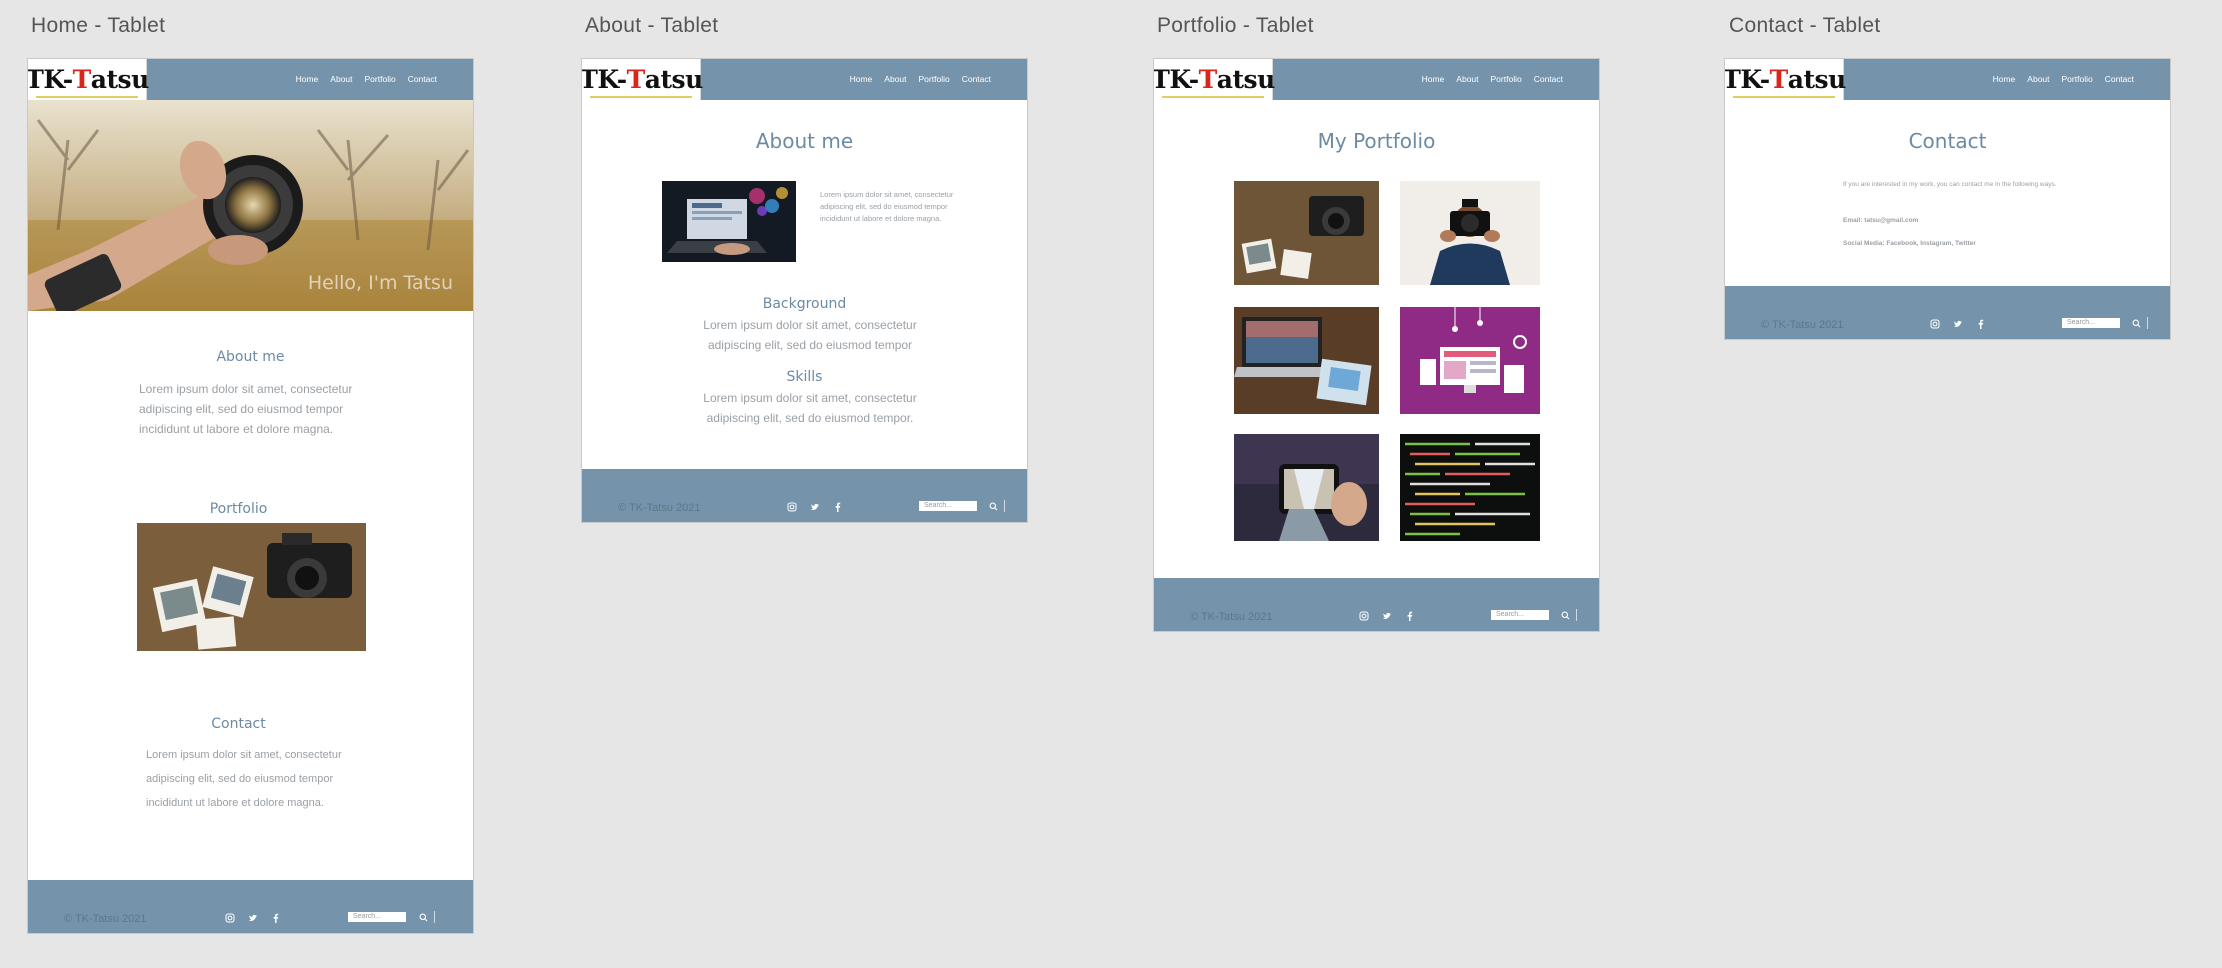  Describe the element at coordinates (238, 509) in the screenshot. I see `home-portfolio-heading: Portfolio` at that location.